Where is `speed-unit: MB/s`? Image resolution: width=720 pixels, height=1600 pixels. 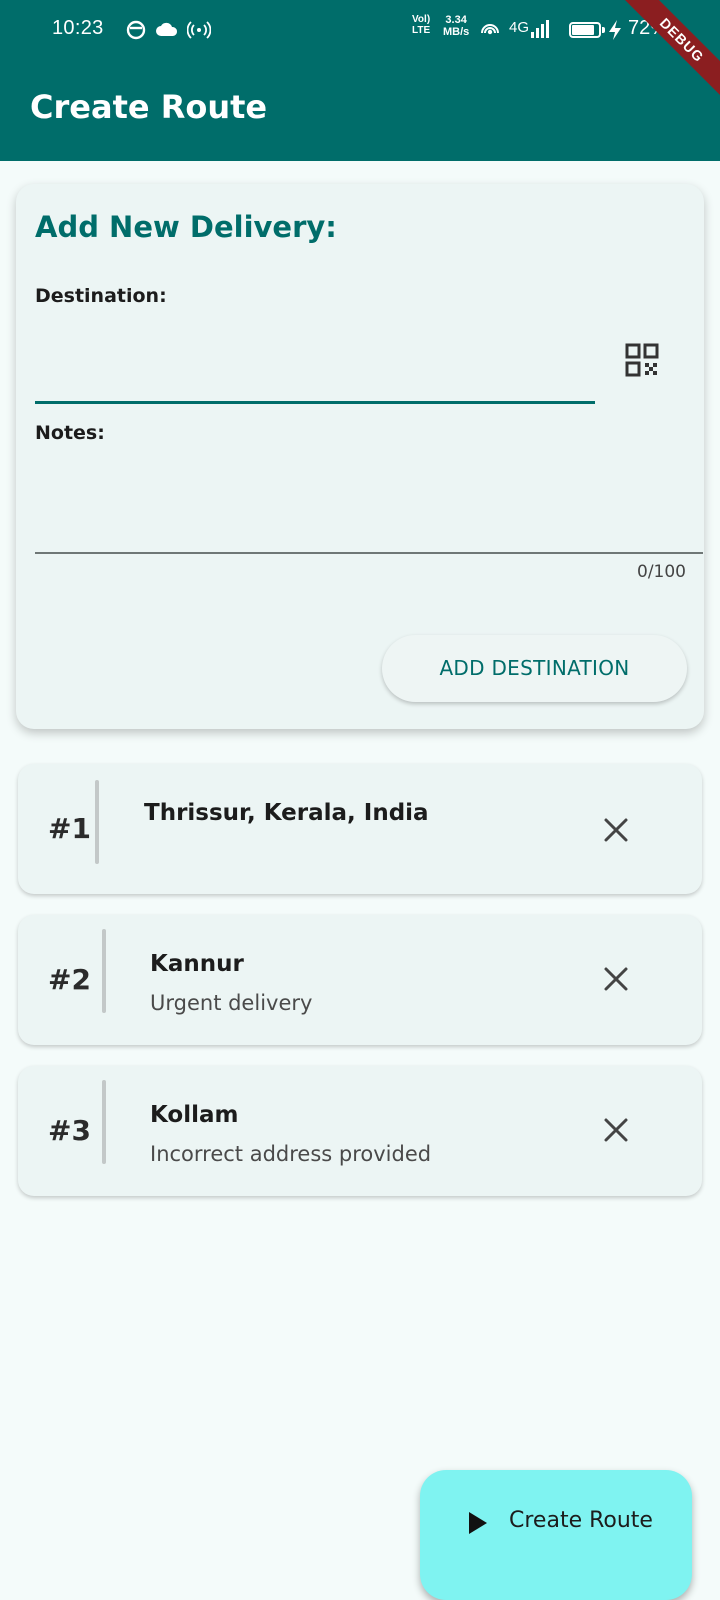 speed-unit: MB/s is located at coordinates (456, 32).